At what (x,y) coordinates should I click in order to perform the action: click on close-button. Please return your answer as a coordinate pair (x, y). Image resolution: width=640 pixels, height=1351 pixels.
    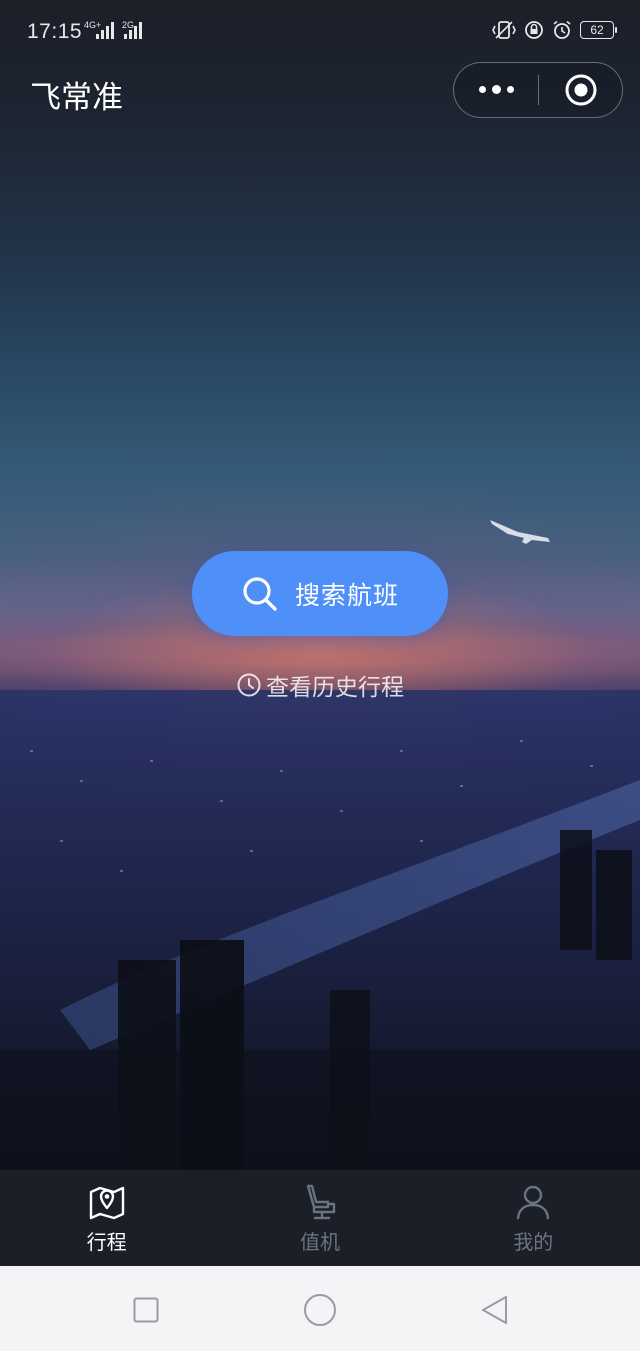
    Looking at the image, I should click on (580, 89).